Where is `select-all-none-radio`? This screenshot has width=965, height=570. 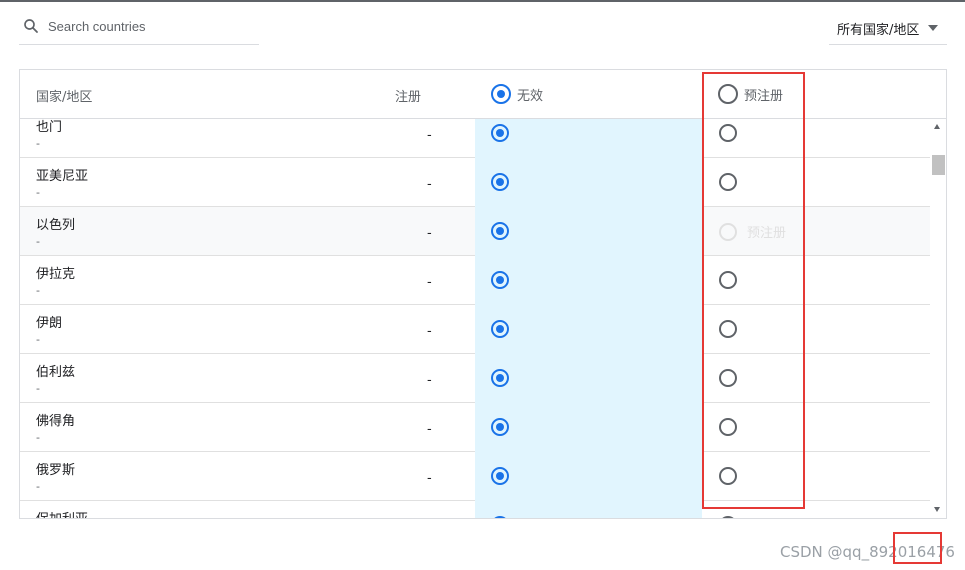
select-all-none-radio is located at coordinates (501, 94).